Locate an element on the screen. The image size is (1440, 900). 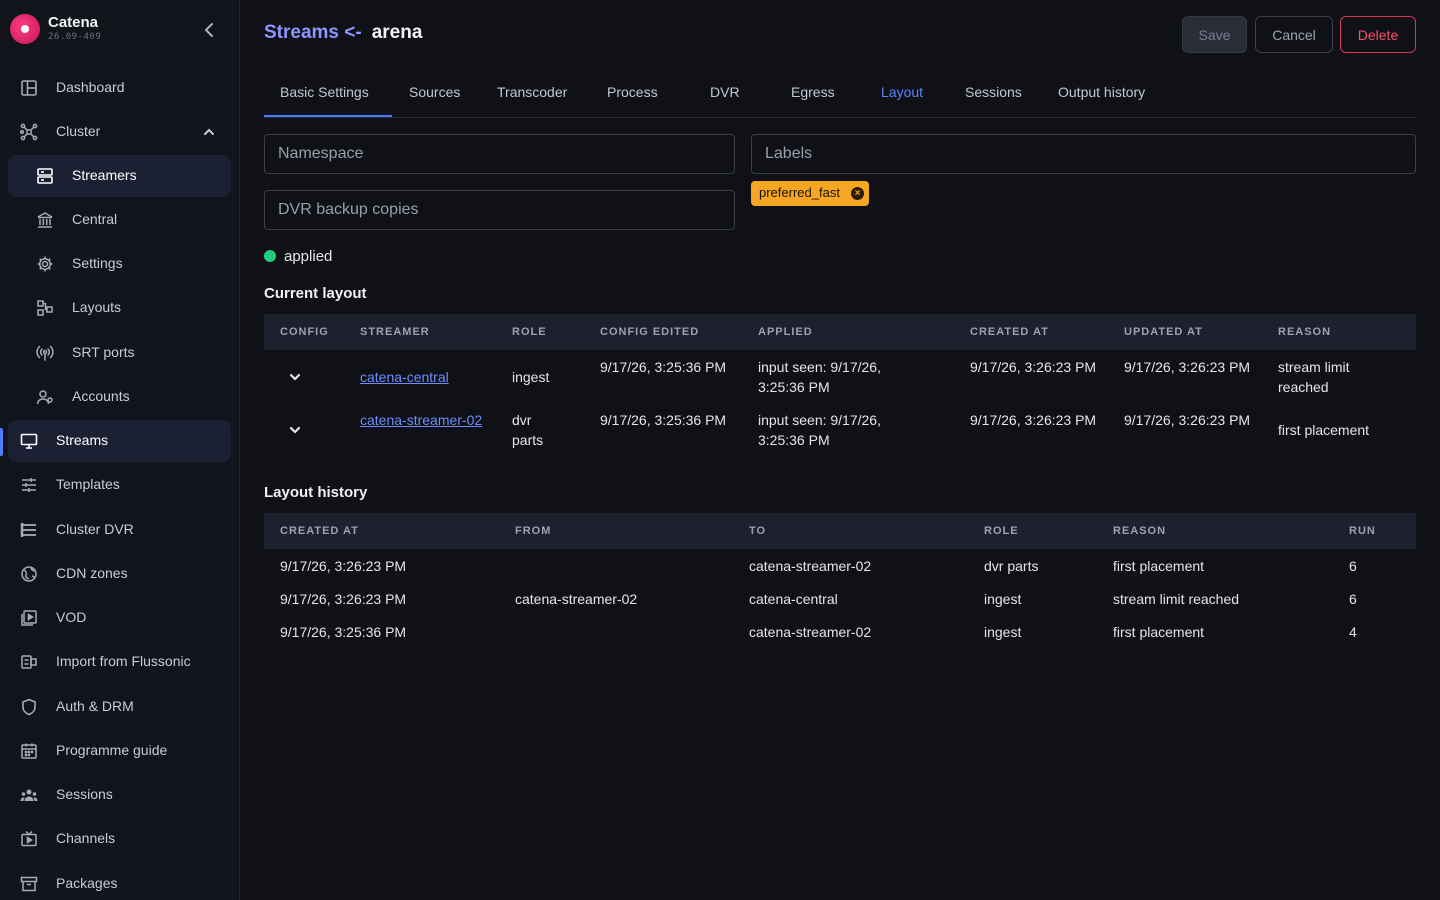
tab-sessions: Sessions is located at coordinates (993, 92).